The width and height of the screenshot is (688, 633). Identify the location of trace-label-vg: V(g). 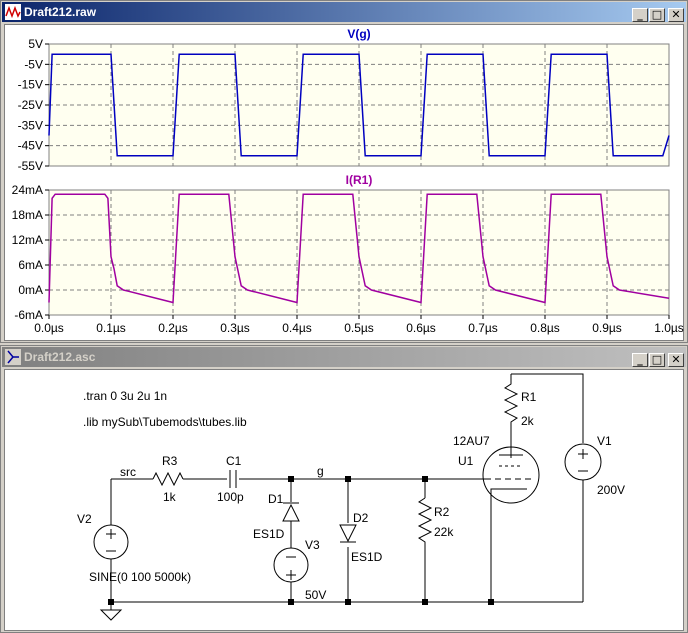
(358, 34).